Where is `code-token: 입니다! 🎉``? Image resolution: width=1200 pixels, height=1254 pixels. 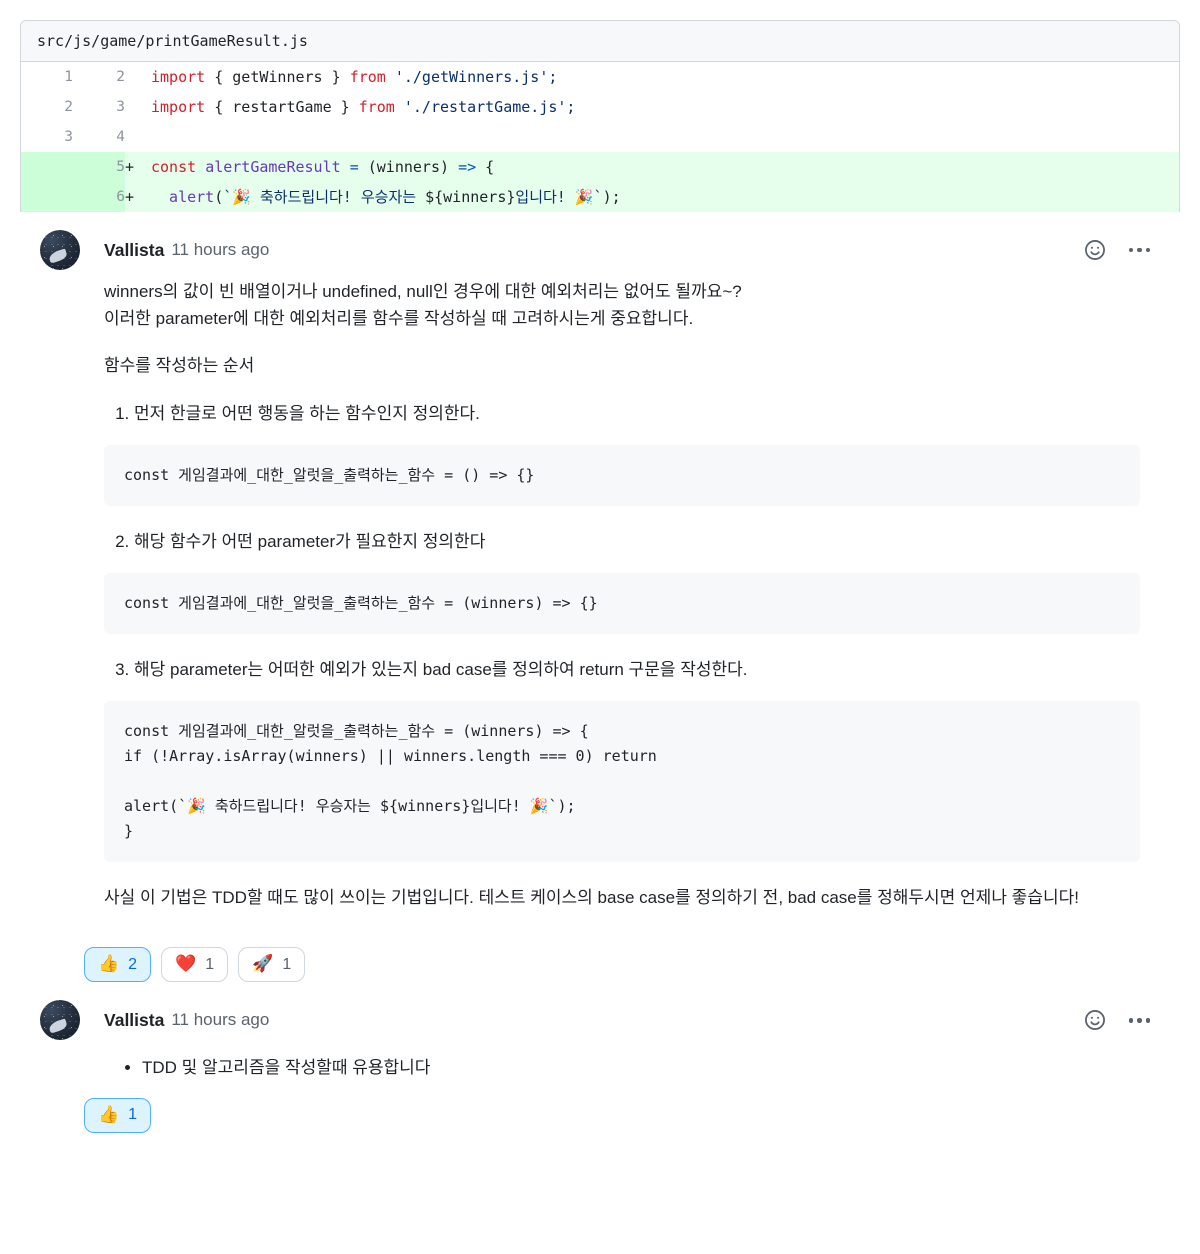 code-token: 입니다! 🎉` is located at coordinates (559, 197).